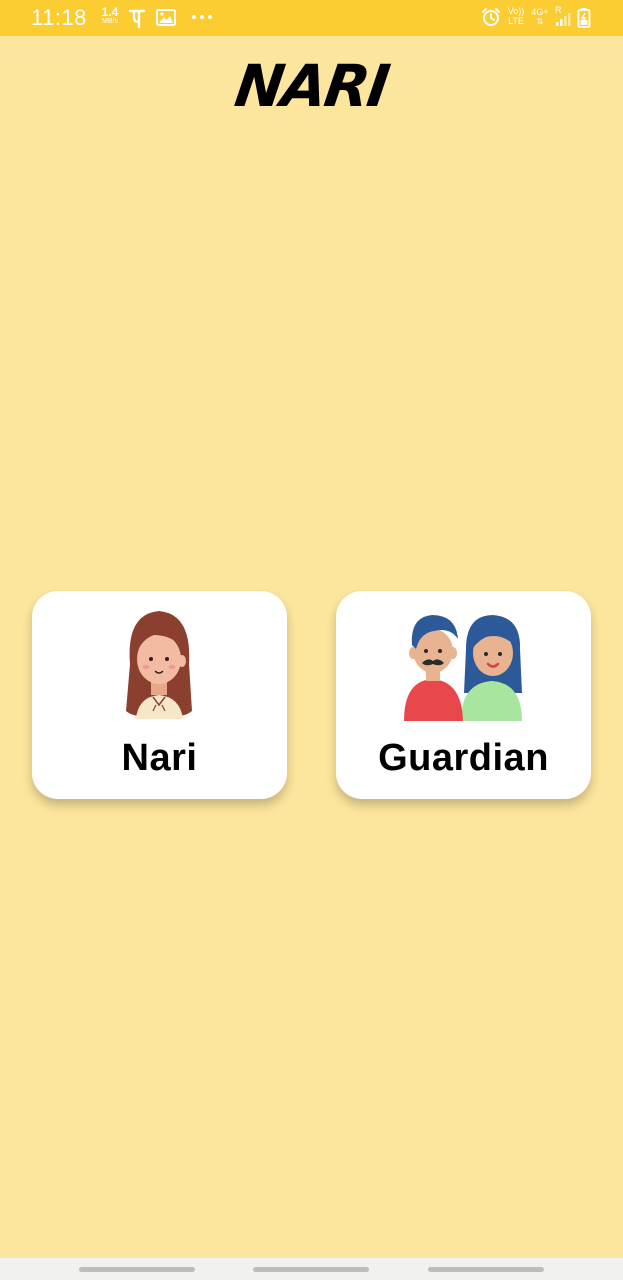 The image size is (623, 1280). I want to click on app-title: NARI, so click(311, 86).